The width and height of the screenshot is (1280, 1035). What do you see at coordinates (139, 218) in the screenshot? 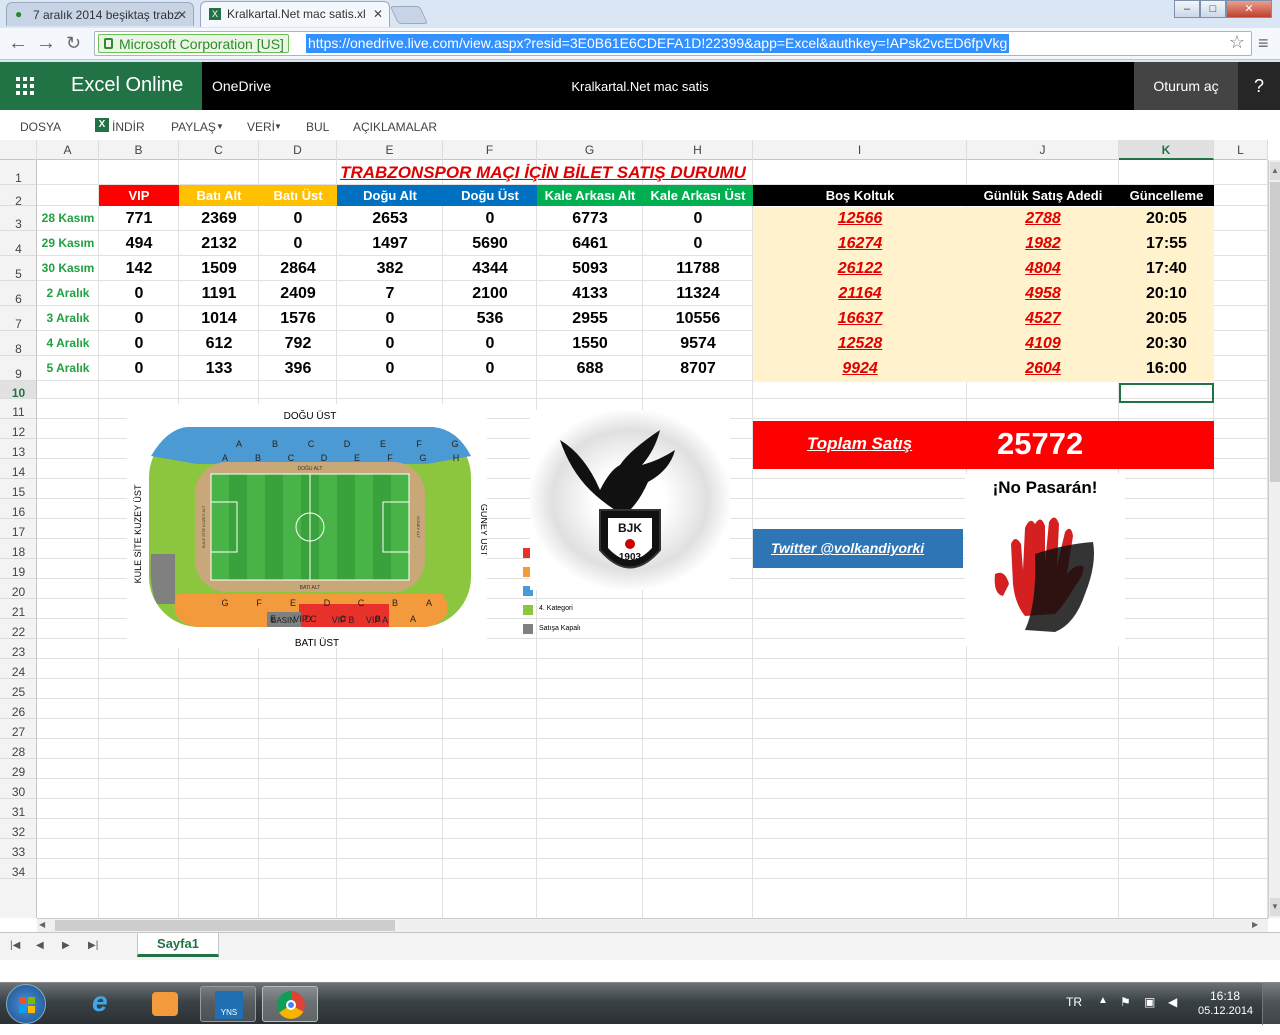
I see `table-cell: 771` at bounding box center [139, 218].